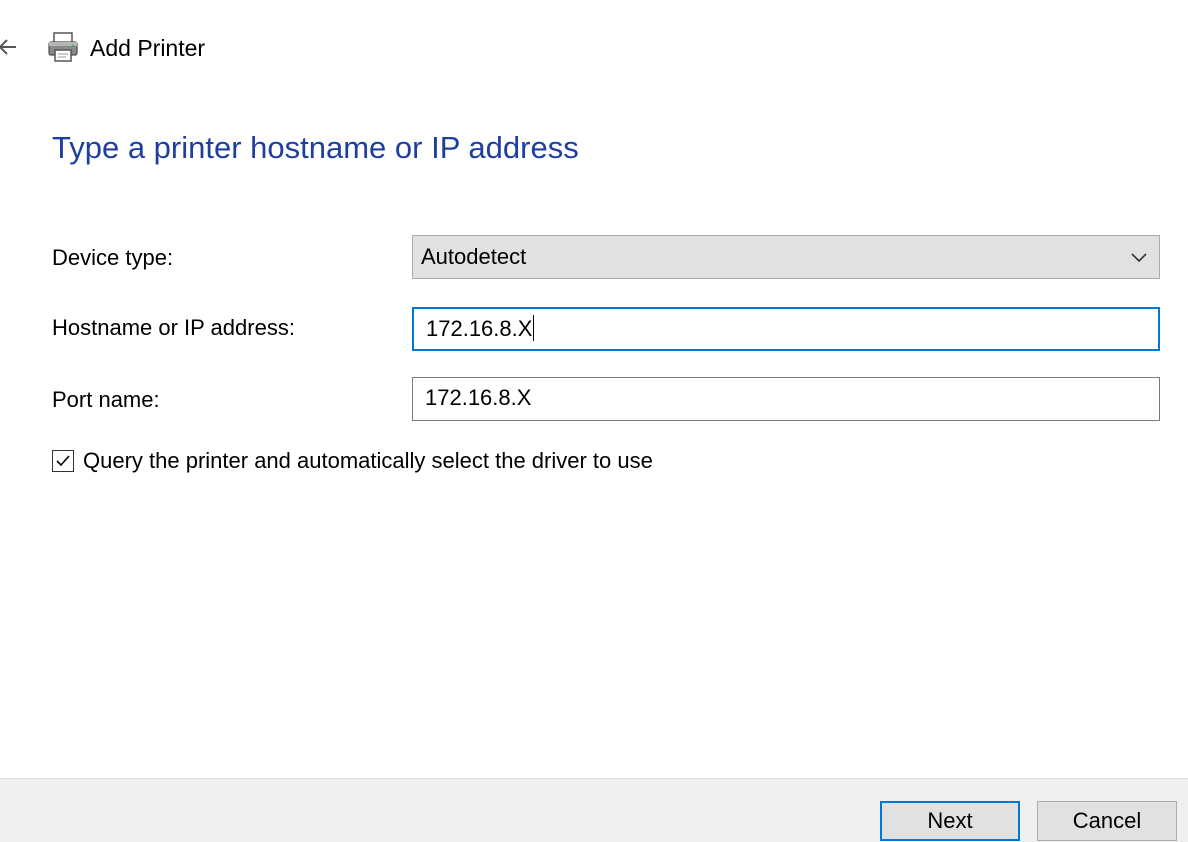  Describe the element at coordinates (1107, 821) in the screenshot. I see `cancel-button: Cancel` at that location.